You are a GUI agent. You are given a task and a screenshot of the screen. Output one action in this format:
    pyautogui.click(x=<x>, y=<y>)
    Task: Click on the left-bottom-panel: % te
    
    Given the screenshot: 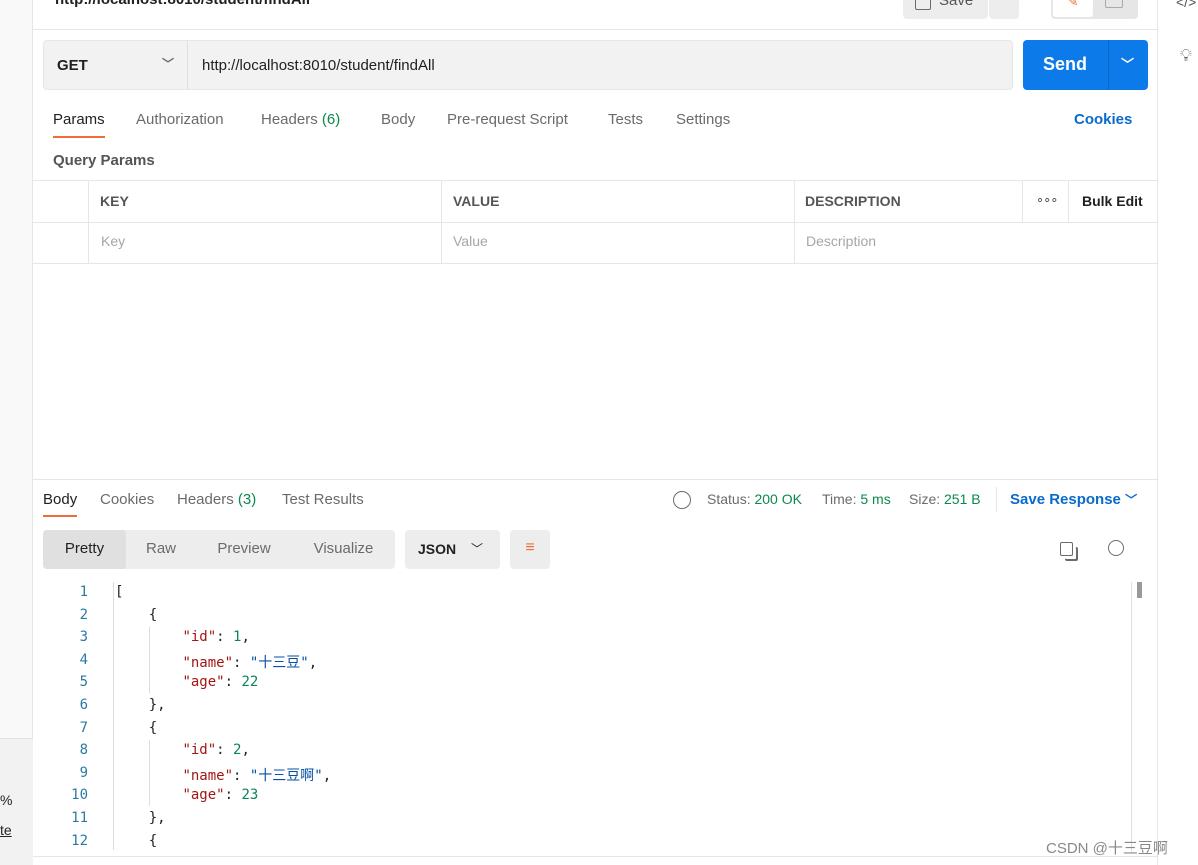 What is the action you would take?
    pyautogui.click(x=16, y=801)
    